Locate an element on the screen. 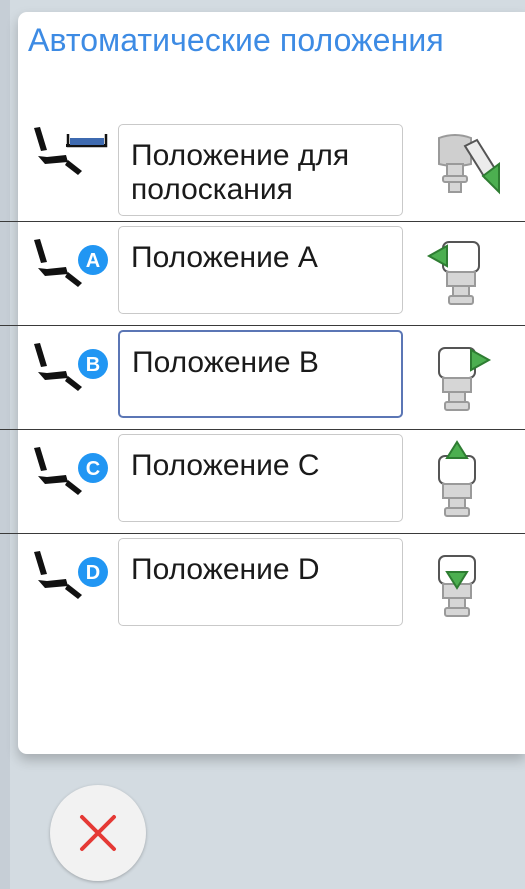 This screenshot has width=525, height=889. position-name-field: Положение B is located at coordinates (260, 374).